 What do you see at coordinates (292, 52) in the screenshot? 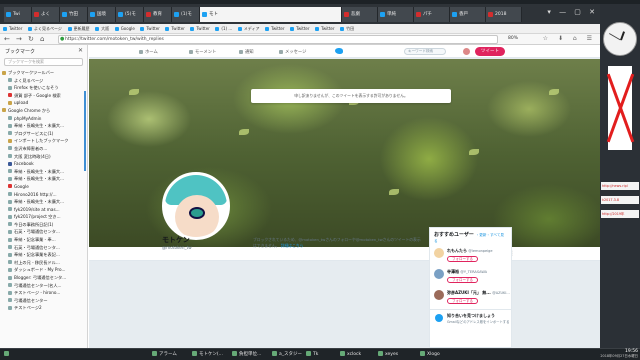
I see `nav-messages: メッセージ` at bounding box center [292, 52].